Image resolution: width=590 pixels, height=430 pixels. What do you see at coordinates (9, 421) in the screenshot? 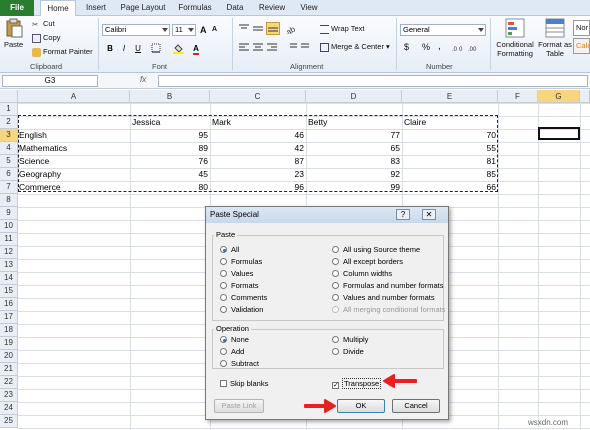
I see `row-header: 25` at bounding box center [9, 421].